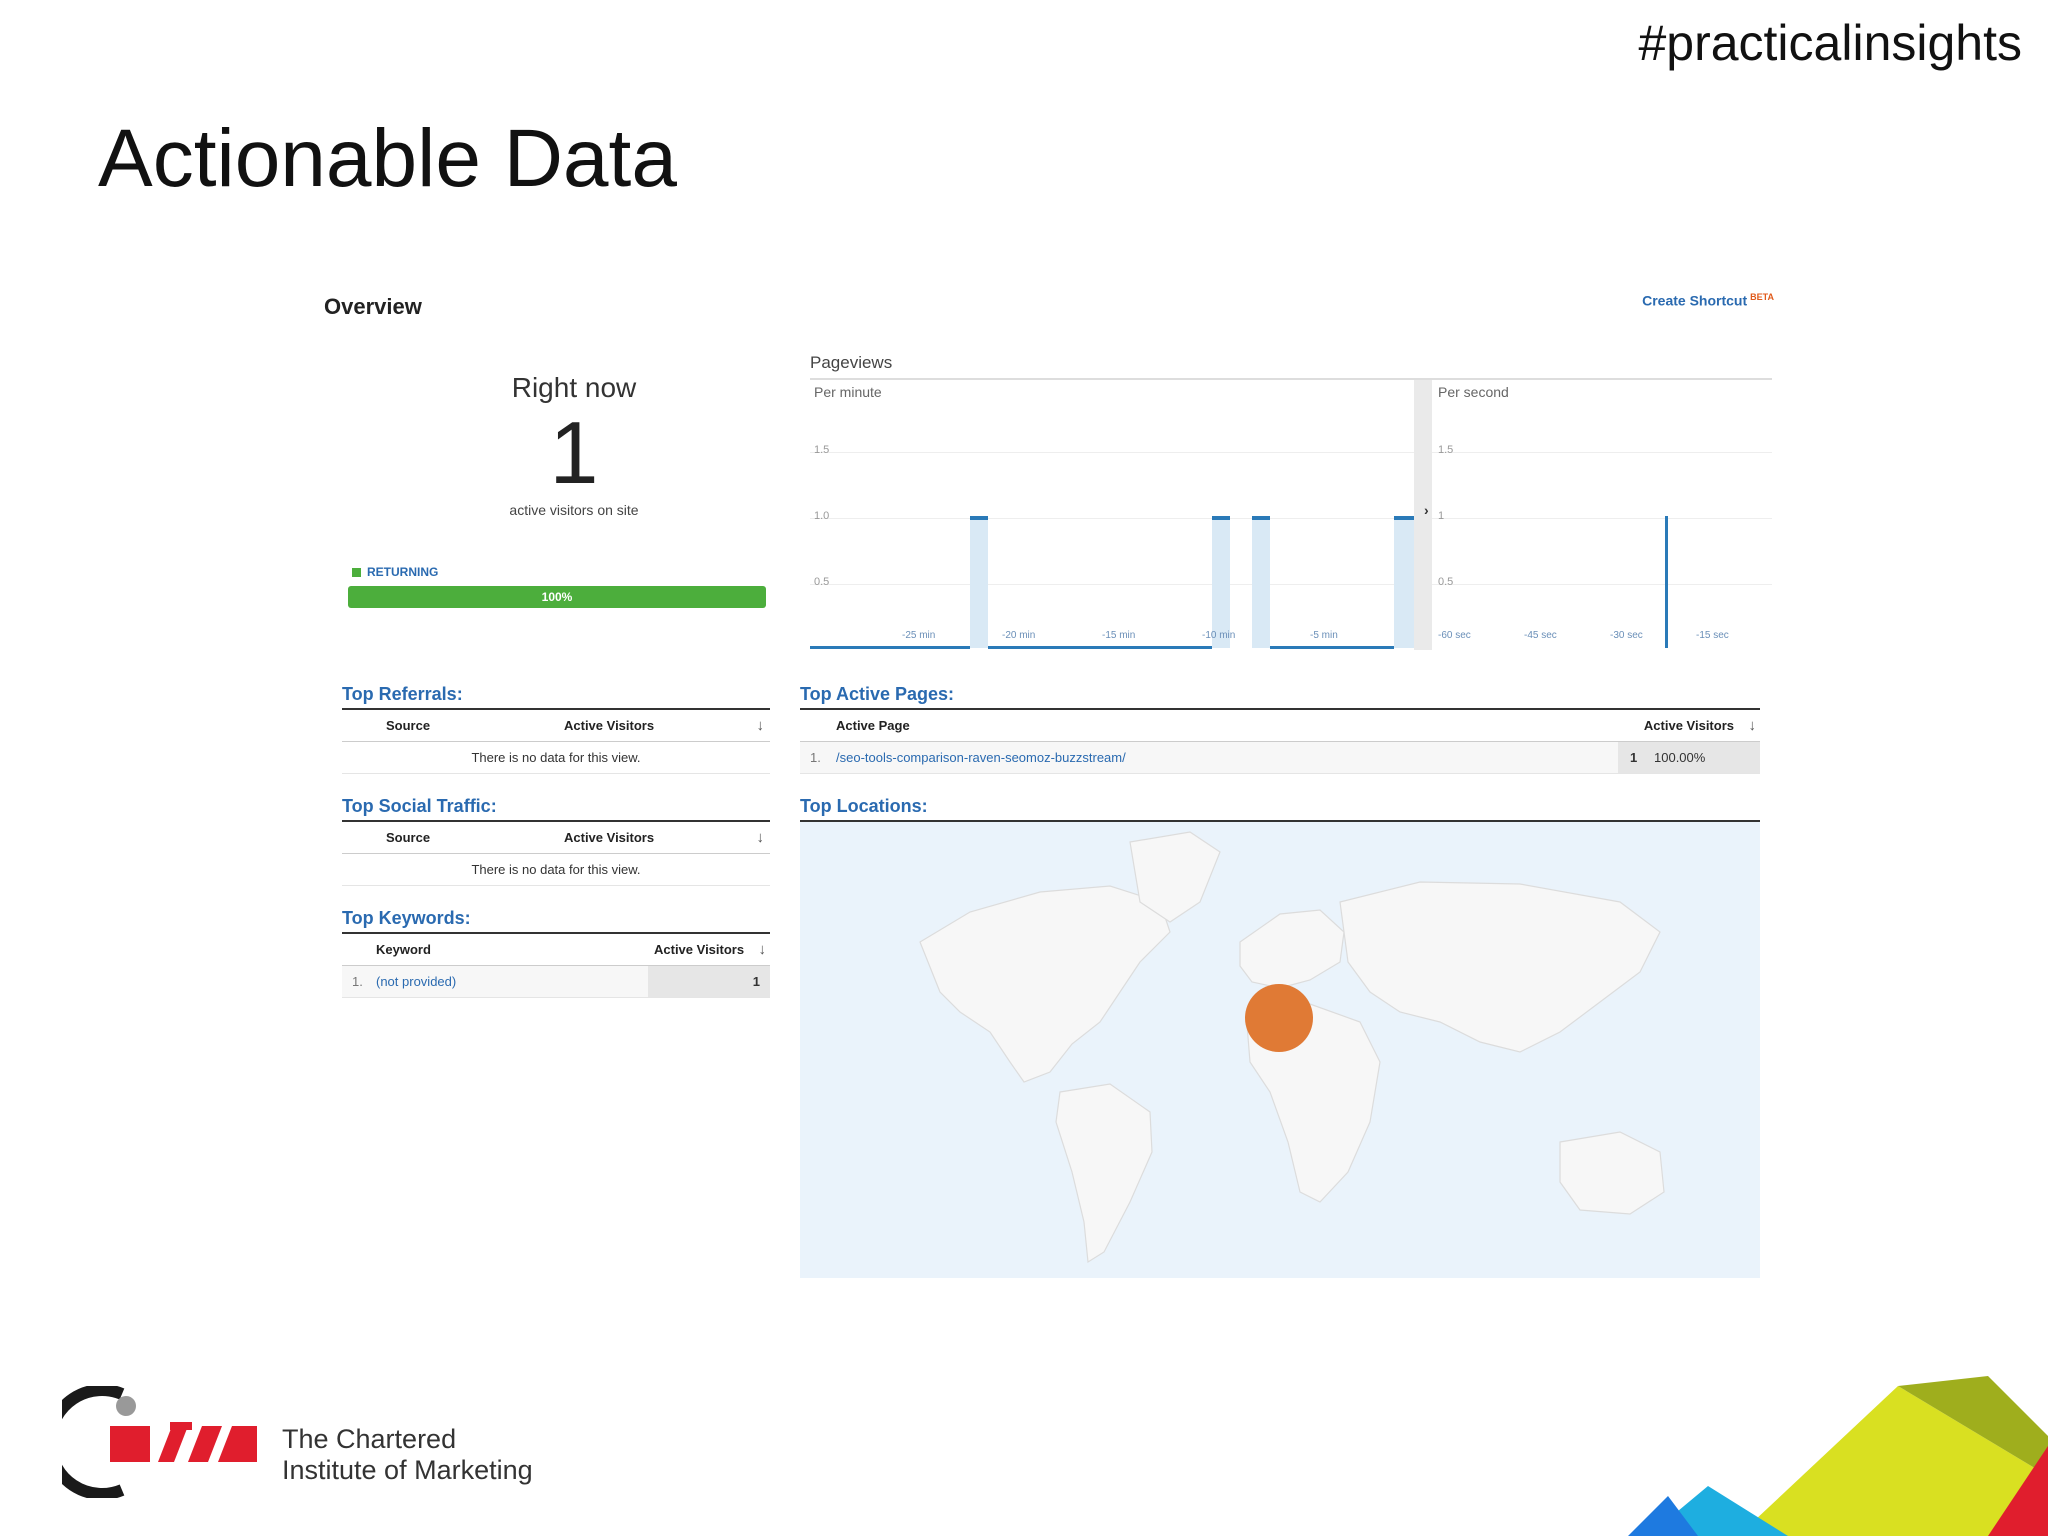 The image size is (2048, 1536). What do you see at coordinates (1838, 1456) in the screenshot?
I see `decorative-triangles-icon` at bounding box center [1838, 1456].